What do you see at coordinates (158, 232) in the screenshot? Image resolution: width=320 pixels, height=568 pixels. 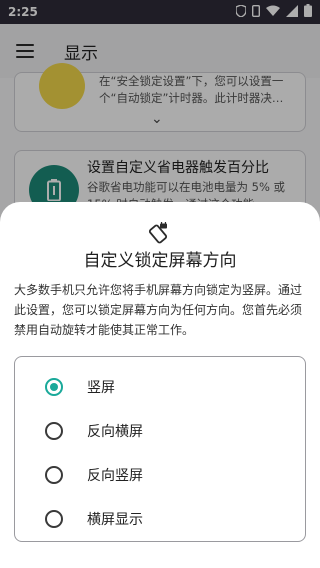 I see `screen-rotation-lock-icon` at bounding box center [158, 232].